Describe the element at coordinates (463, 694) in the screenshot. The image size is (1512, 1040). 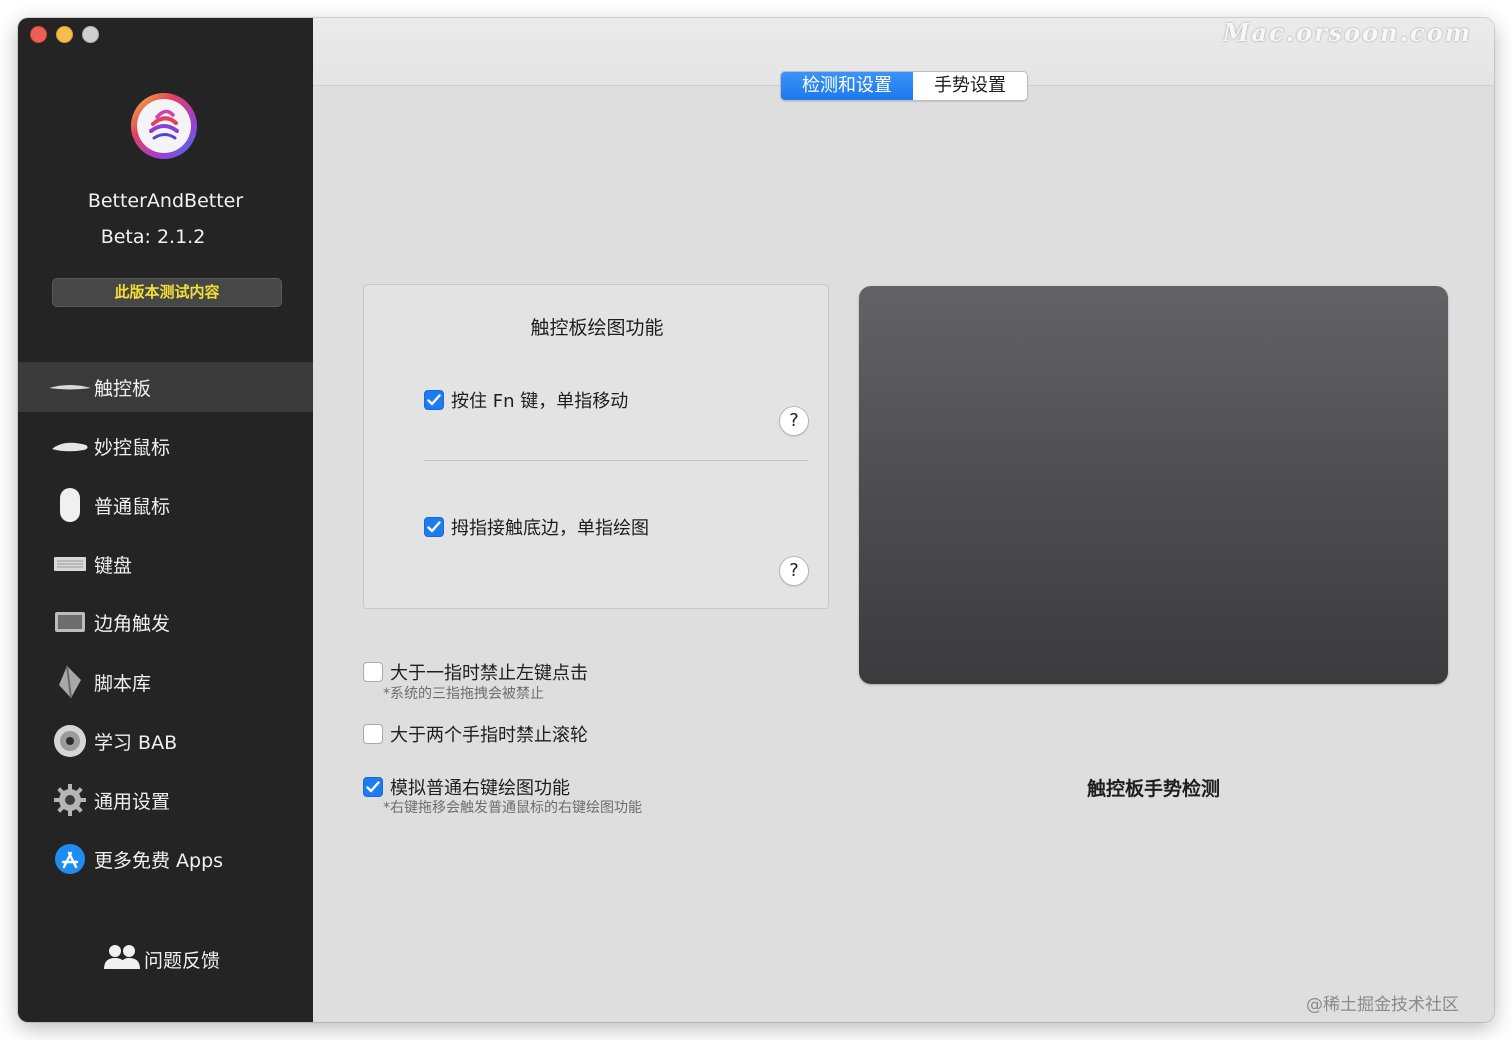
I see `disable-left-click-note: *系统的三指拖拽会被禁止` at that location.